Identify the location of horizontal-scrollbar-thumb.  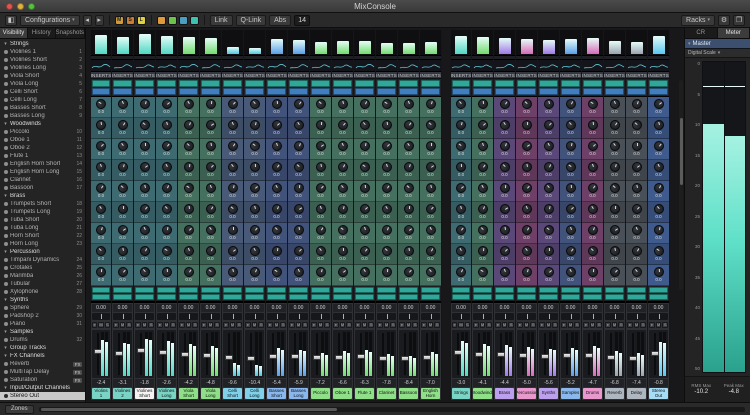
(189, 409).